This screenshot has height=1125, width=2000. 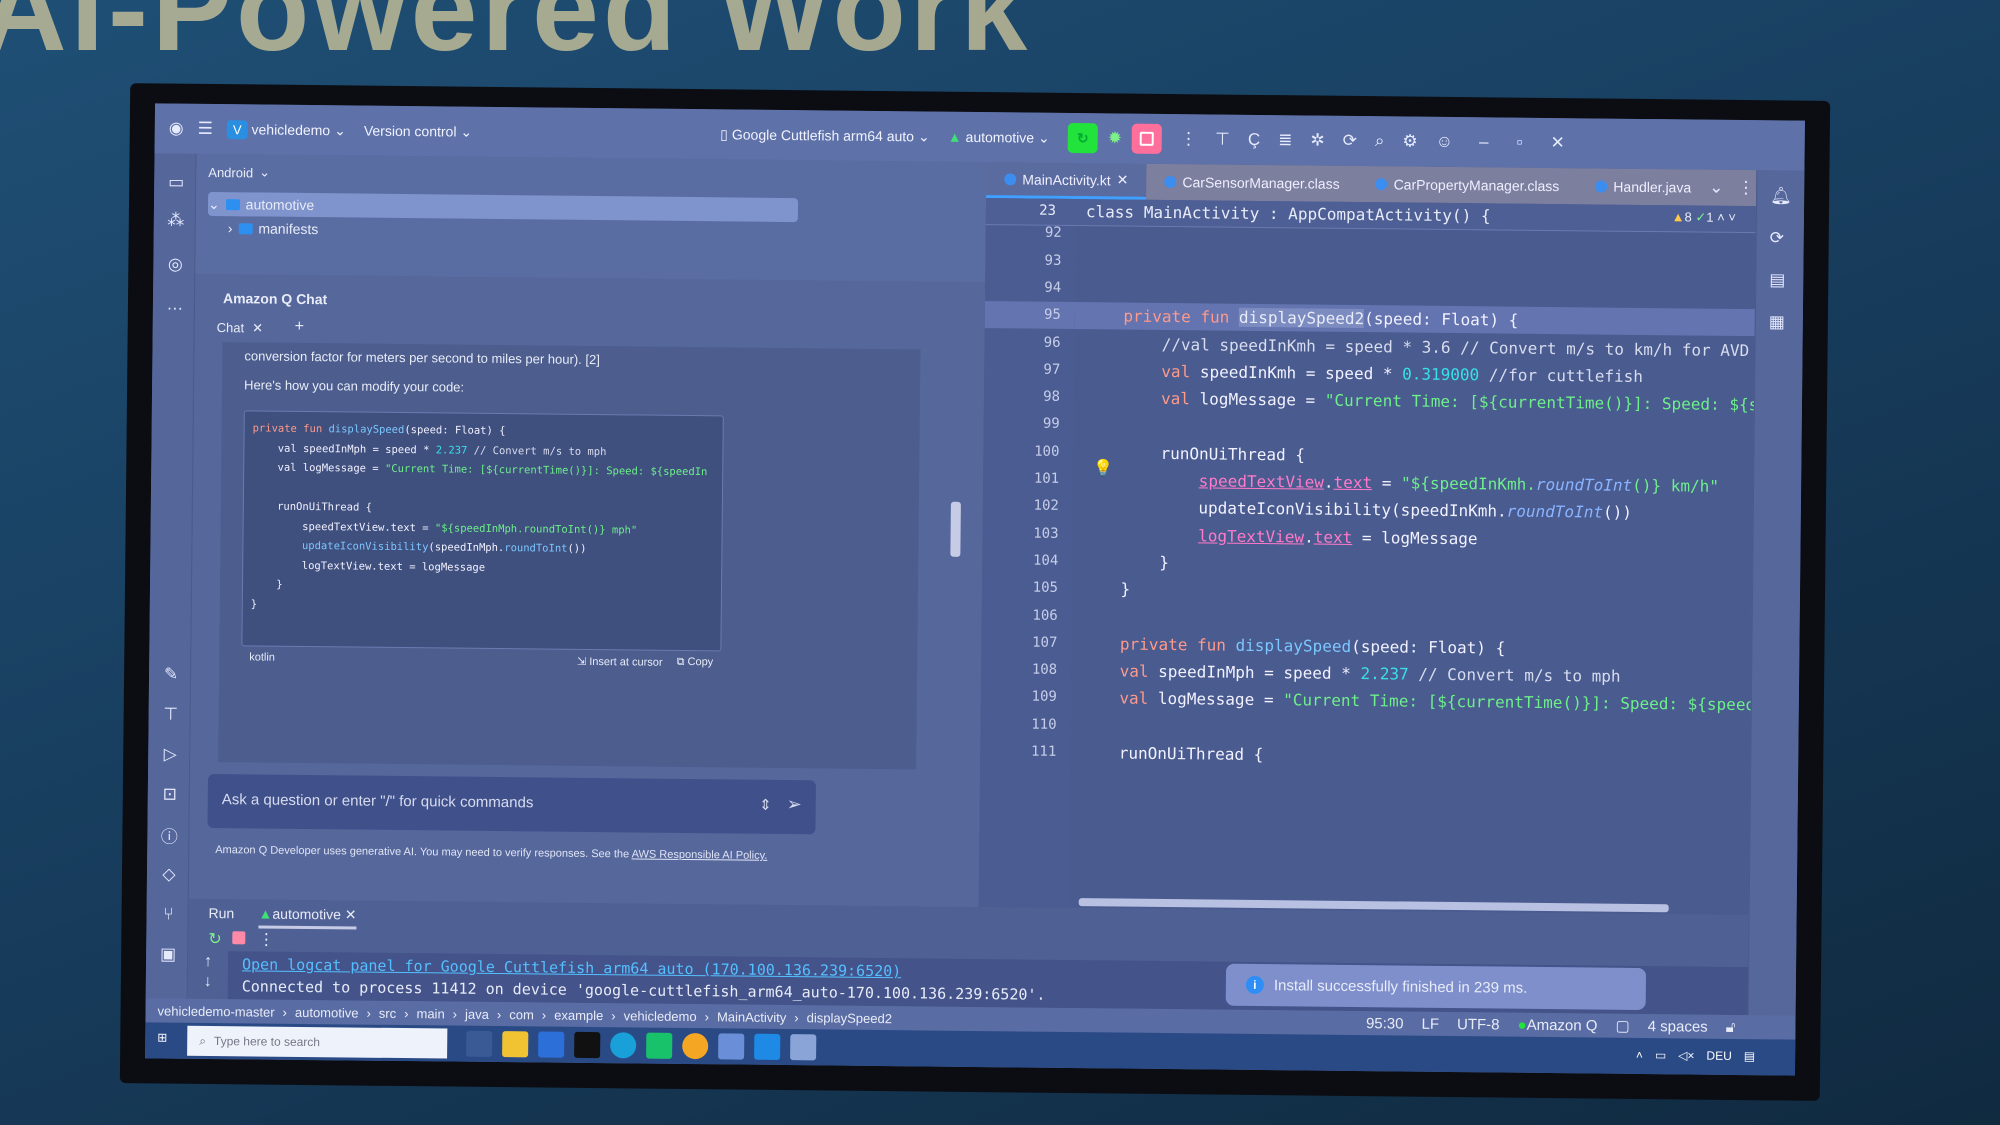 I want to click on breadcrumb-item: example, so click(x=578, y=1015).